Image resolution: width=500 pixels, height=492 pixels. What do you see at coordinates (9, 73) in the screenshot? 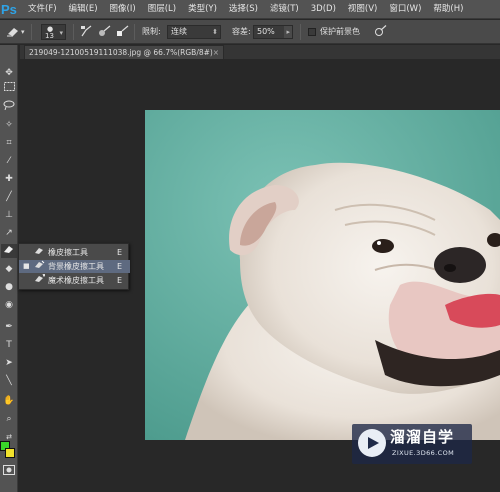
I see `move-tool-icon: ✥` at bounding box center [9, 73].